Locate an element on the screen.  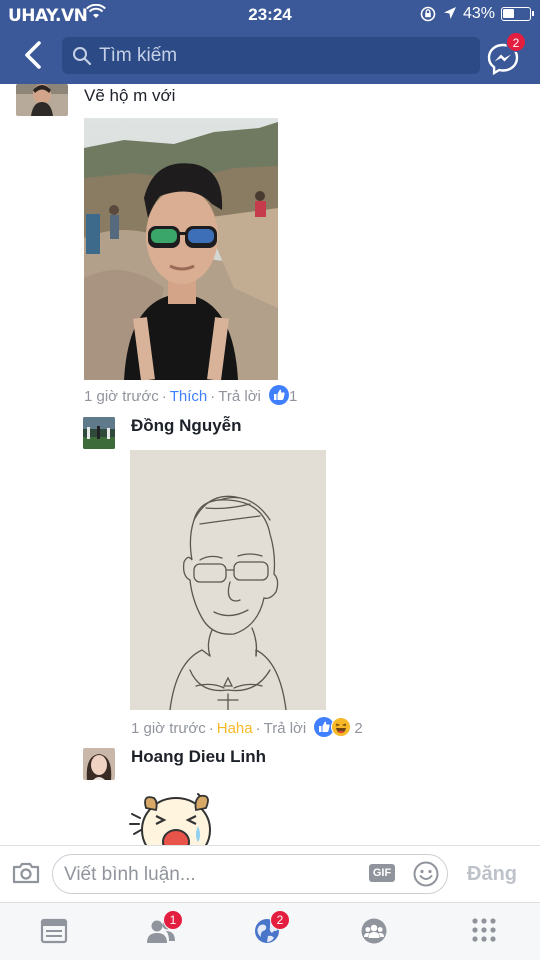
reaction-count: 2 is located at coordinates (358, 728).